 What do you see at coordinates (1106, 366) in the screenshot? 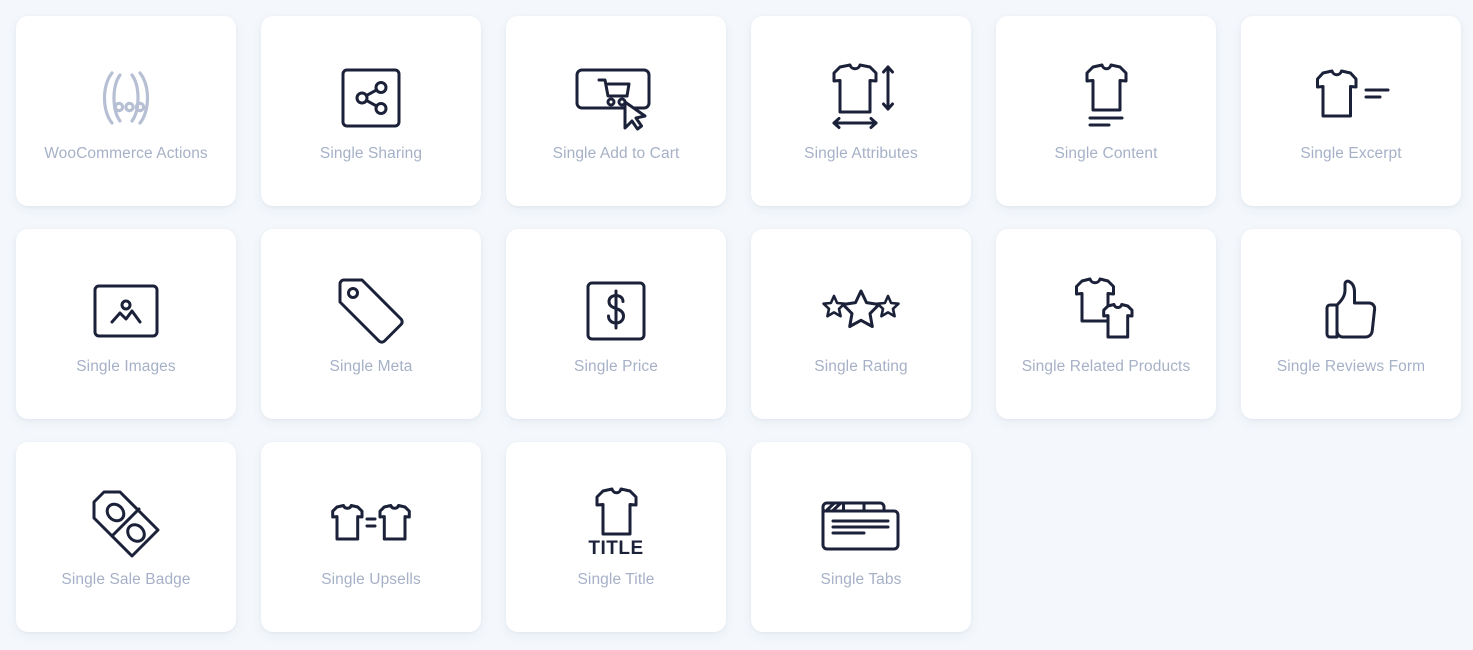
I see `widget-label: Single Related Products` at bounding box center [1106, 366].